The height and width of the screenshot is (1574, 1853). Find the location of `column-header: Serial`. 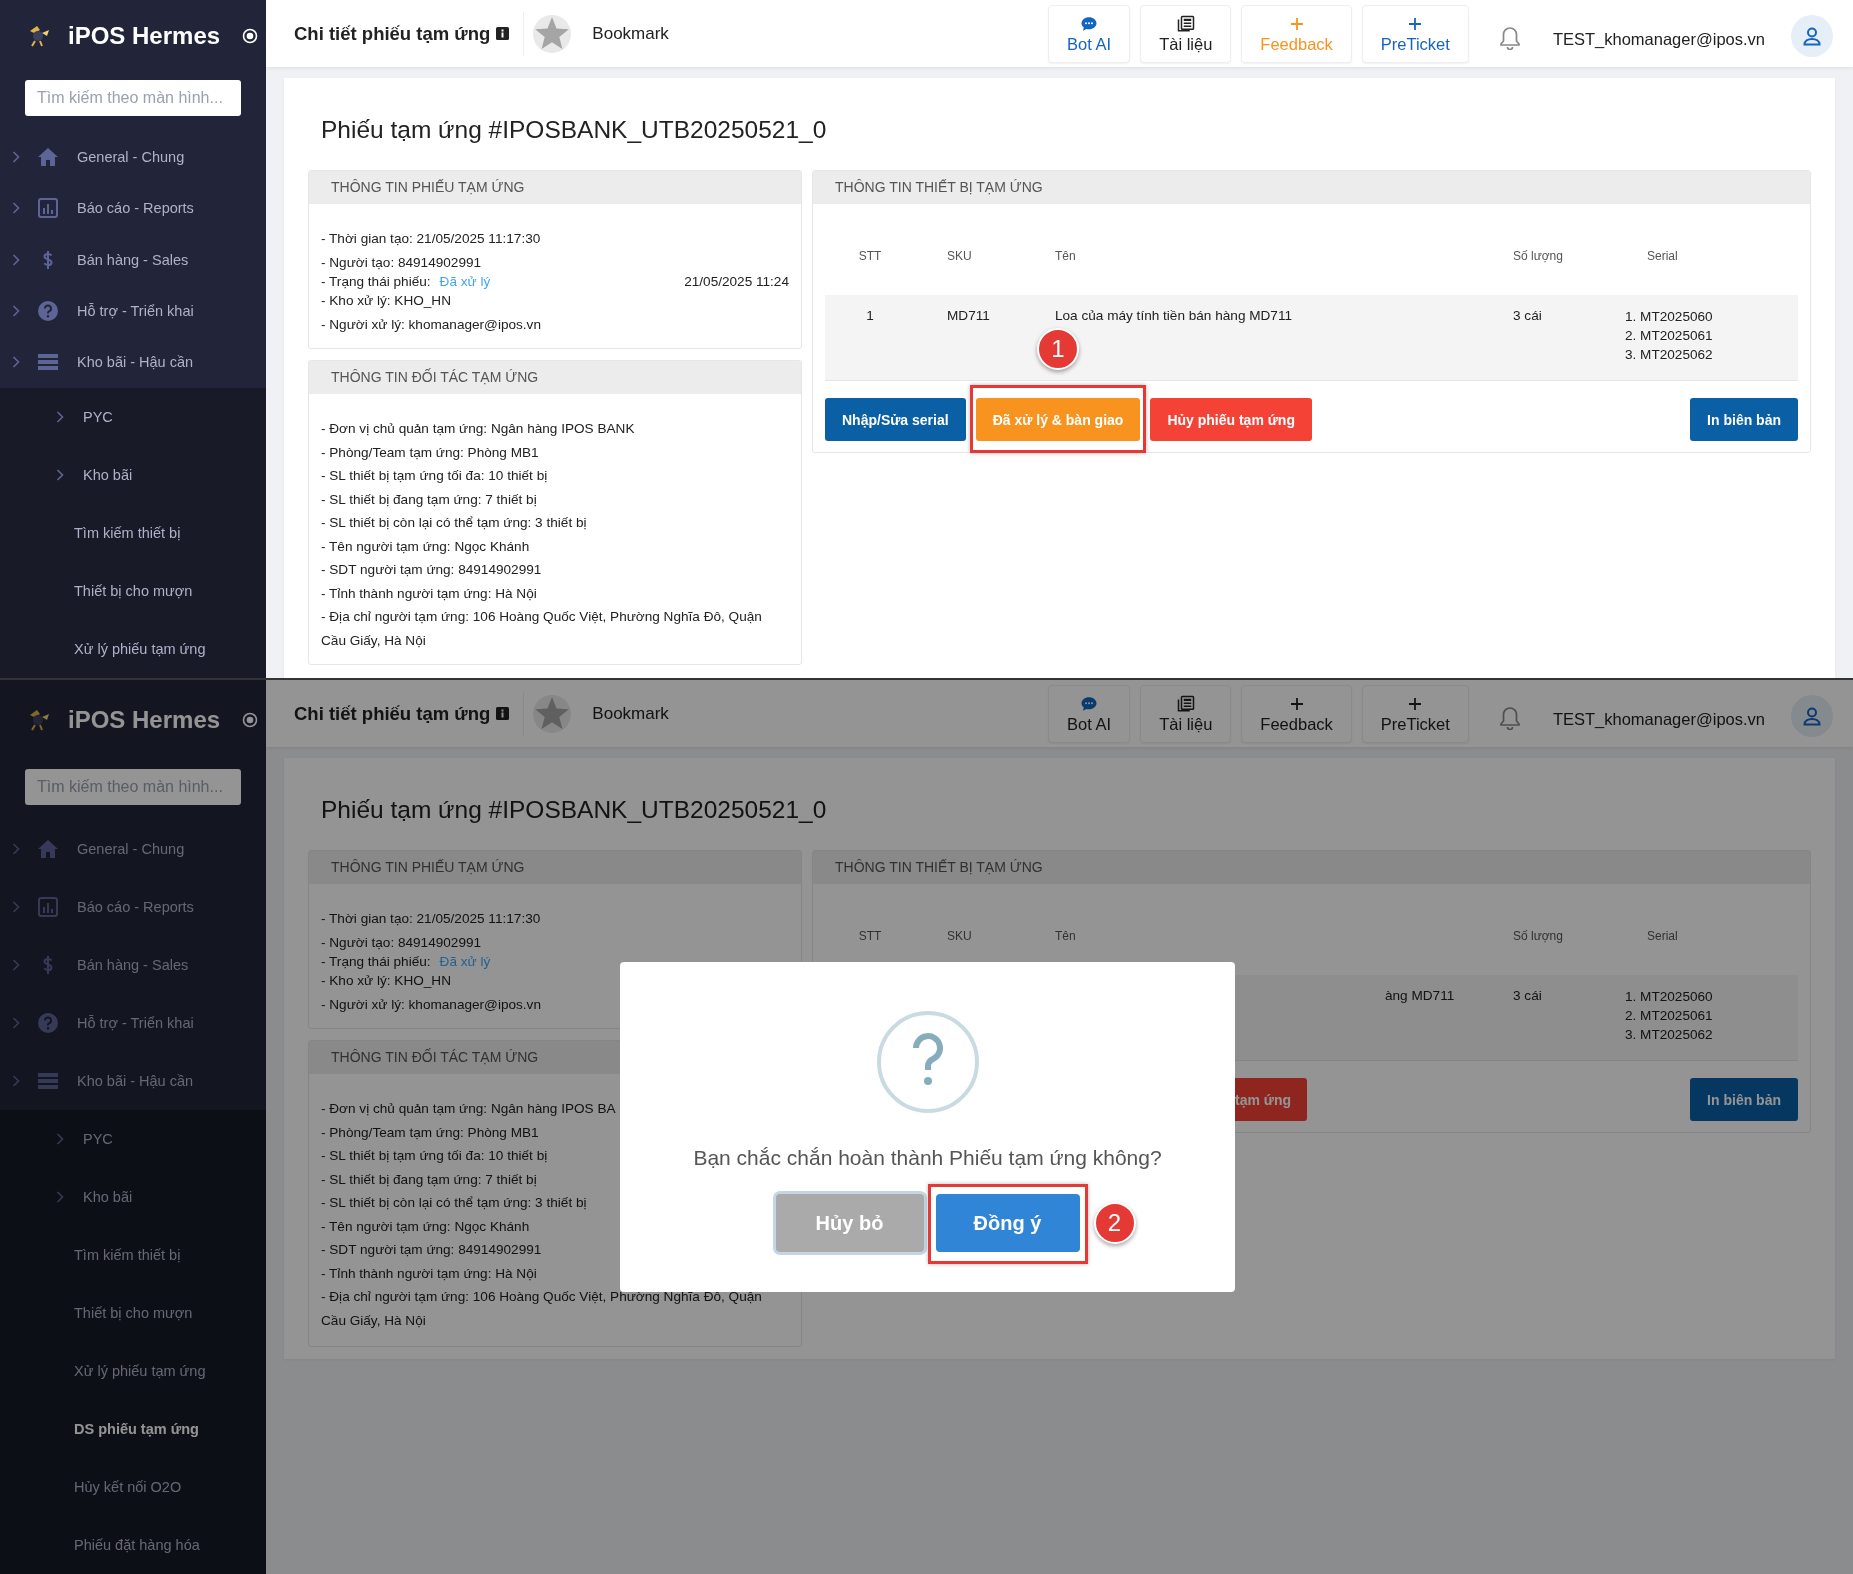

column-header: Serial is located at coordinates (1662, 936).